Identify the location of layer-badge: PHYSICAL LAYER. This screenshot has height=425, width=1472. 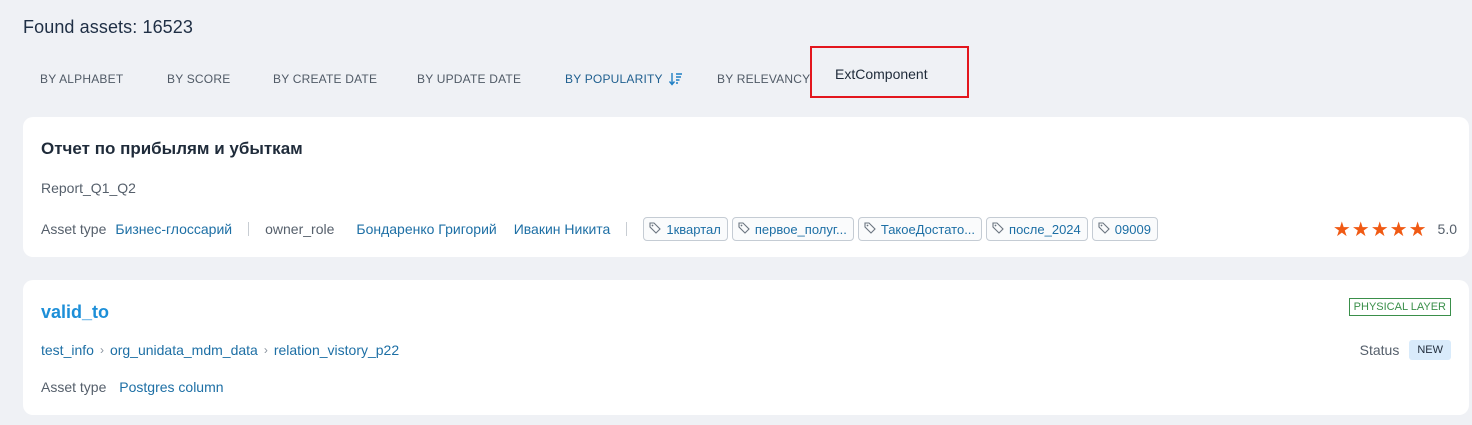
(1399, 307).